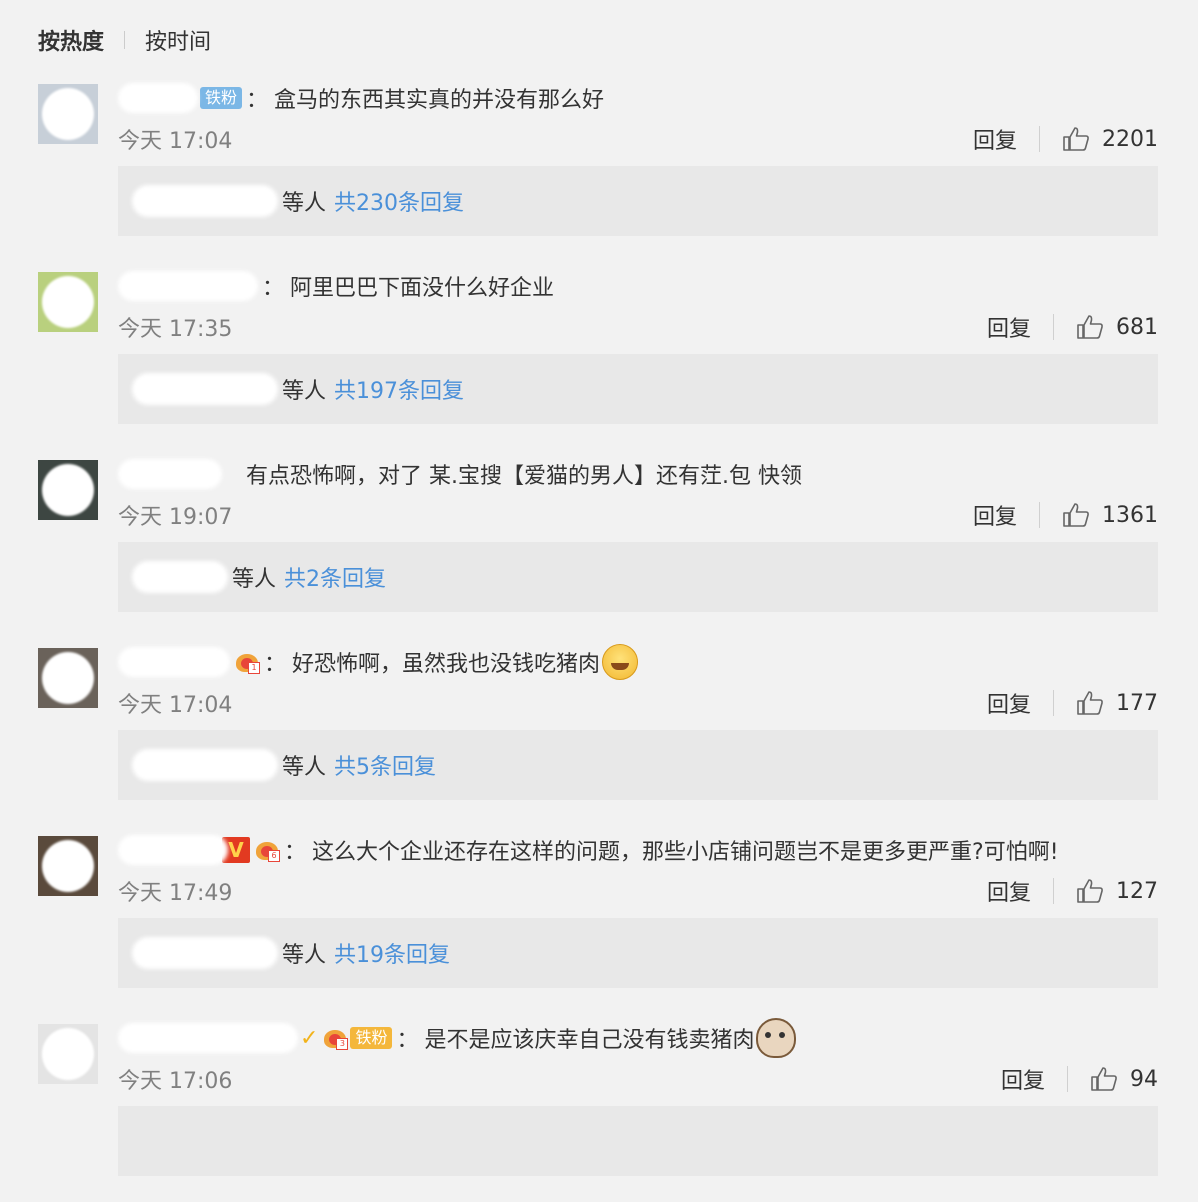 This screenshot has width=1198, height=1202. Describe the element at coordinates (399, 389) in the screenshot. I see `view-replies-link: 共197条回复` at that location.